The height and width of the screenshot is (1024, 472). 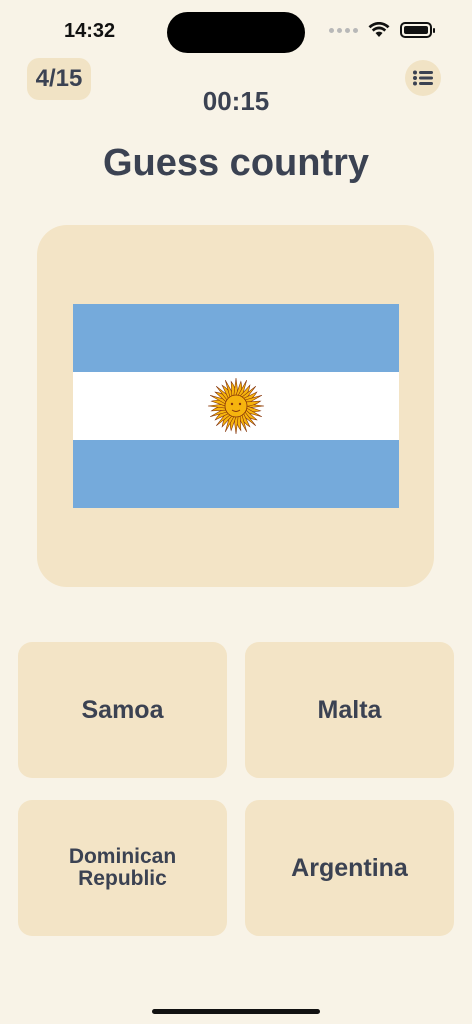 I want to click on answer-label: Argentina, so click(x=349, y=867).